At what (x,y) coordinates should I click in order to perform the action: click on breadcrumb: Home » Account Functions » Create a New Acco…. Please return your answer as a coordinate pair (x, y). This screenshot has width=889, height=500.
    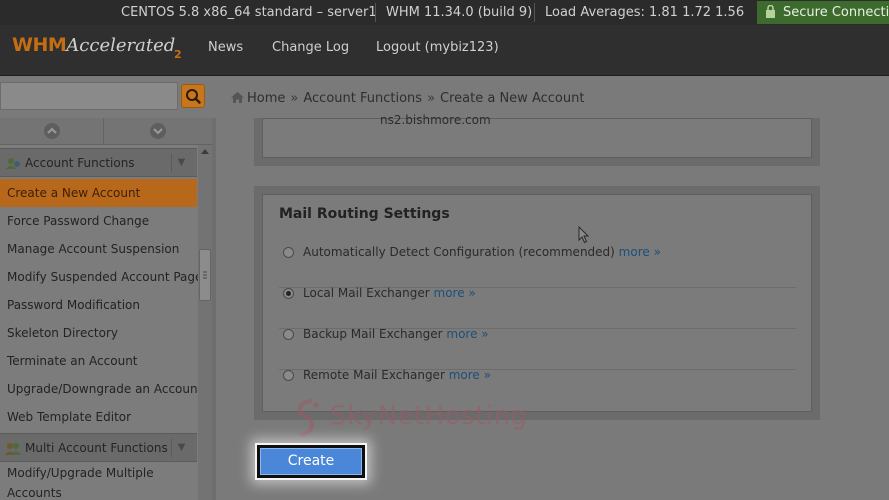
    Looking at the image, I should click on (407, 98).